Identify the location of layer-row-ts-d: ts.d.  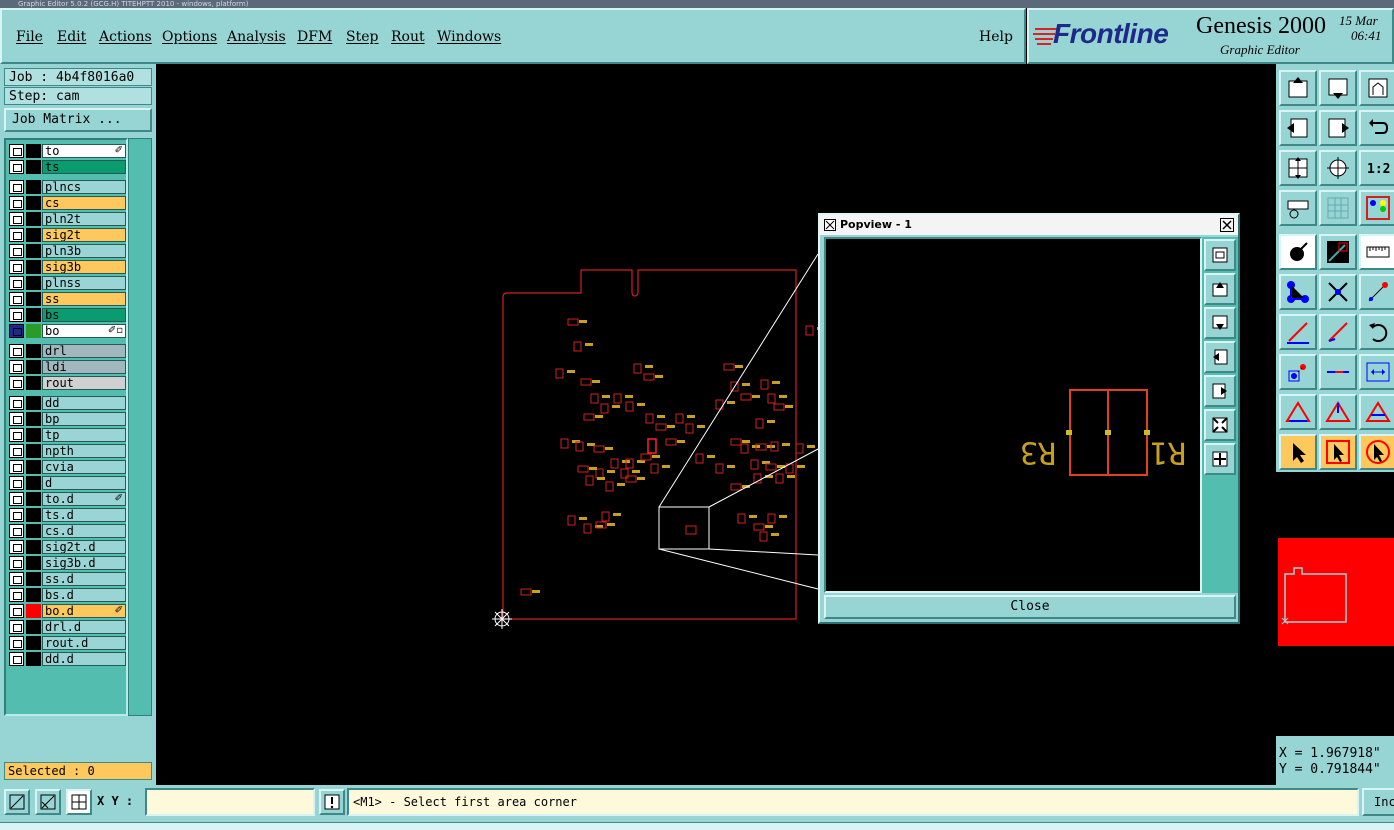
(67, 515).